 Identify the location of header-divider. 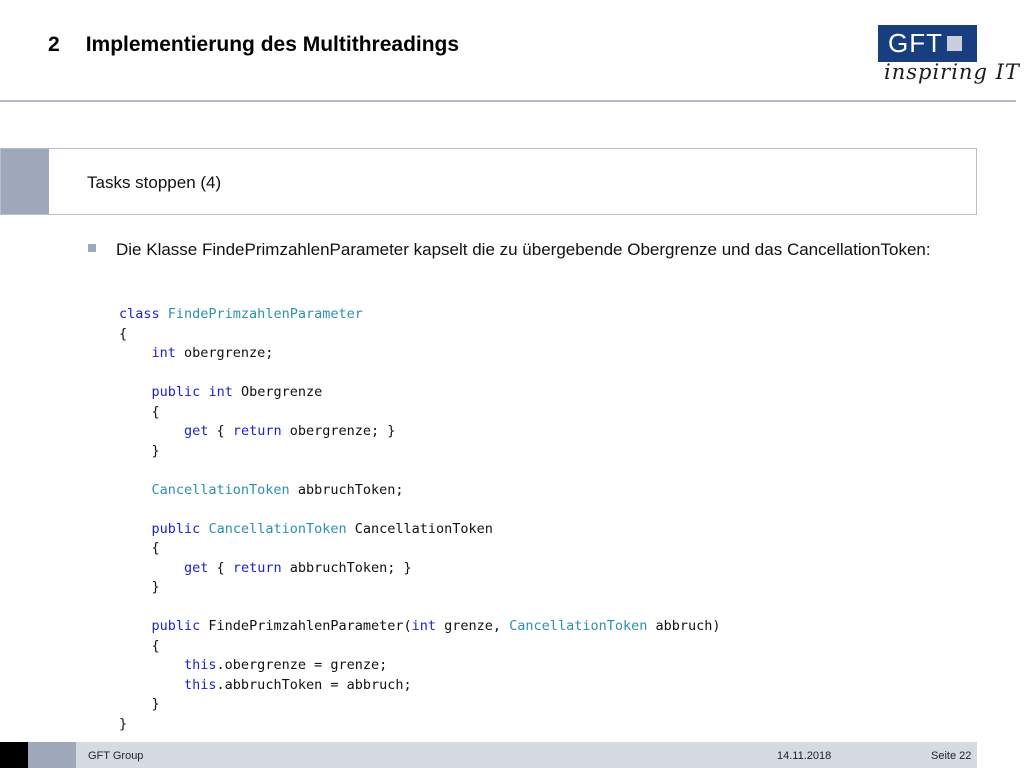
(508, 101).